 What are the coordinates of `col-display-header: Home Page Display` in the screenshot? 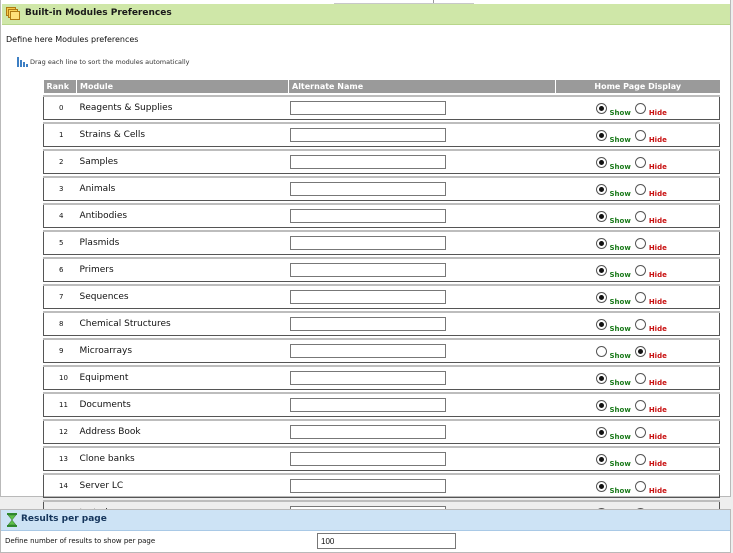 It's located at (637, 86).